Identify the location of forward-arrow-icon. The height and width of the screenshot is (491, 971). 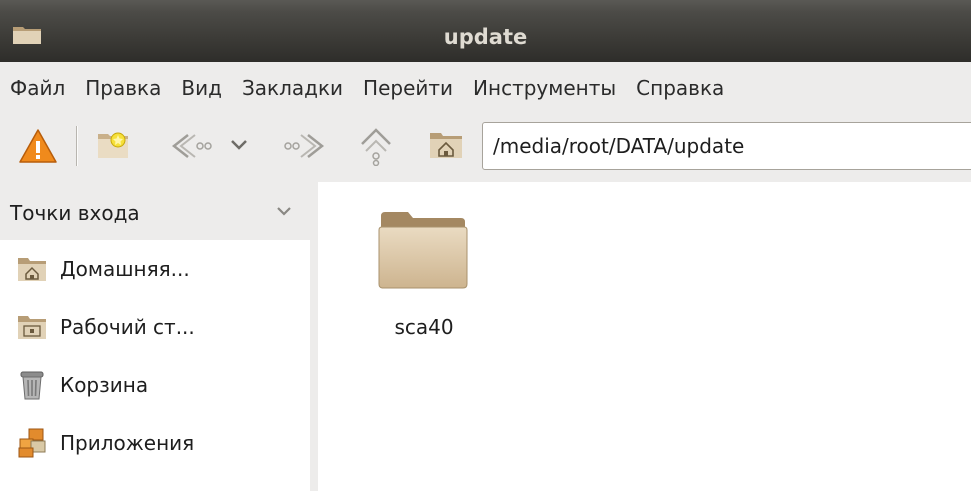
(304, 146).